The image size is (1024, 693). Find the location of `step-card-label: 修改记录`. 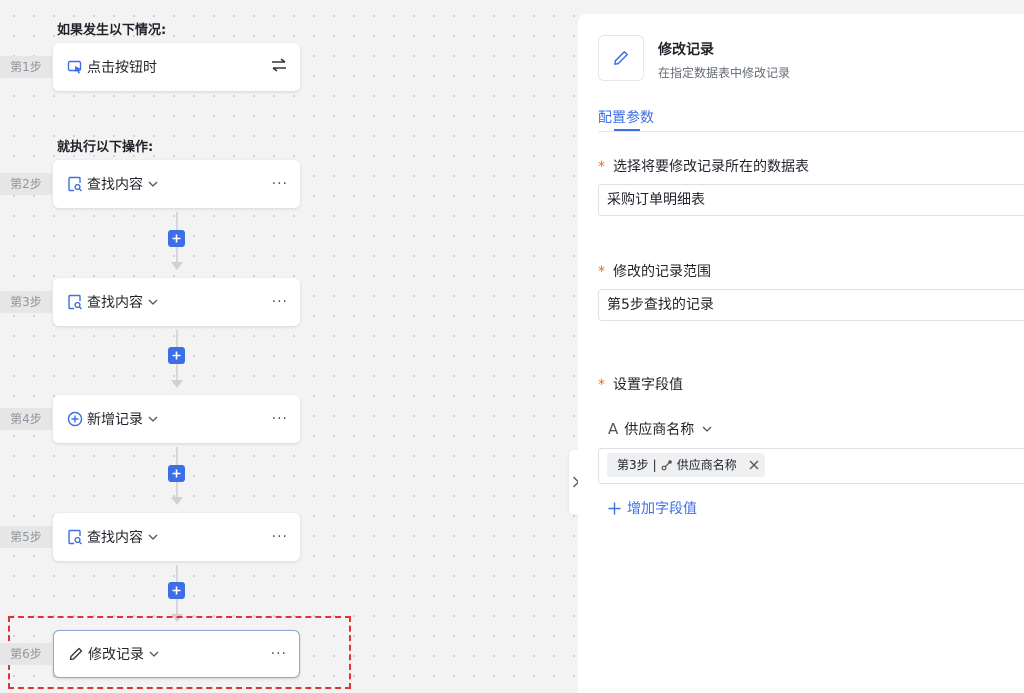

step-card-label: 修改记录 is located at coordinates (116, 655).